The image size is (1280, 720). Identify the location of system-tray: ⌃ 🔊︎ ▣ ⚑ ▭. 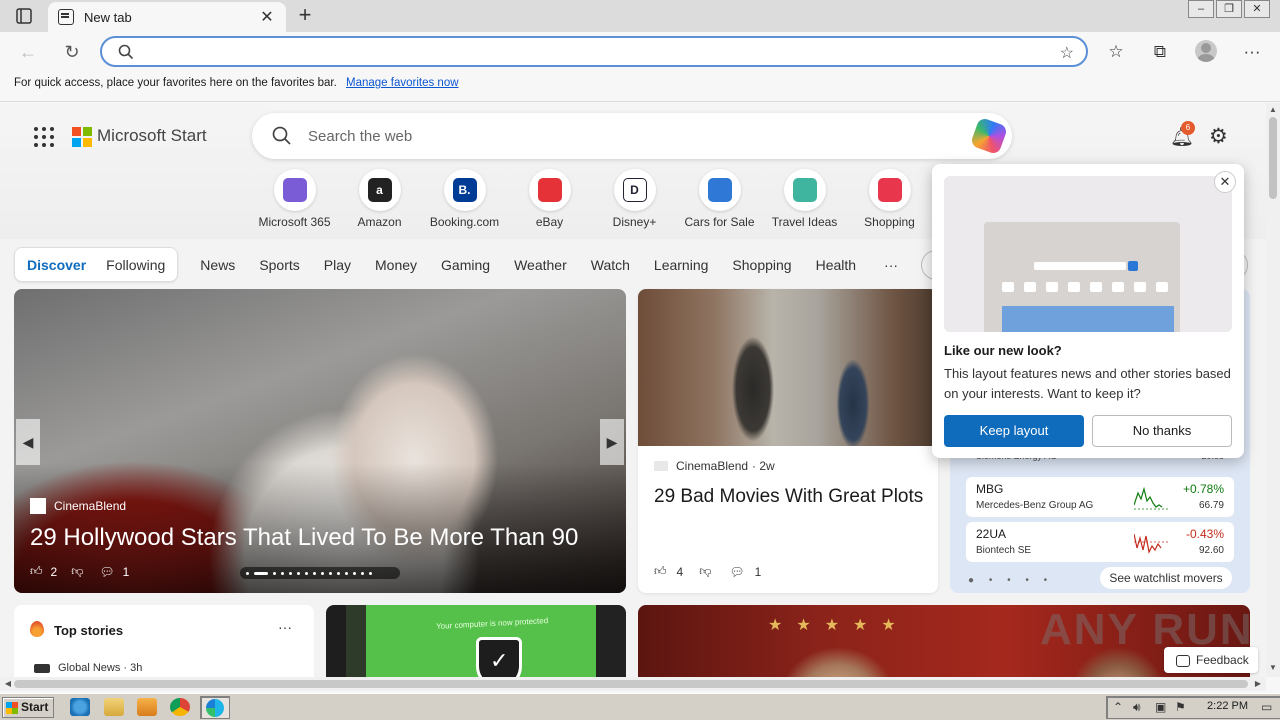
(1193, 707).